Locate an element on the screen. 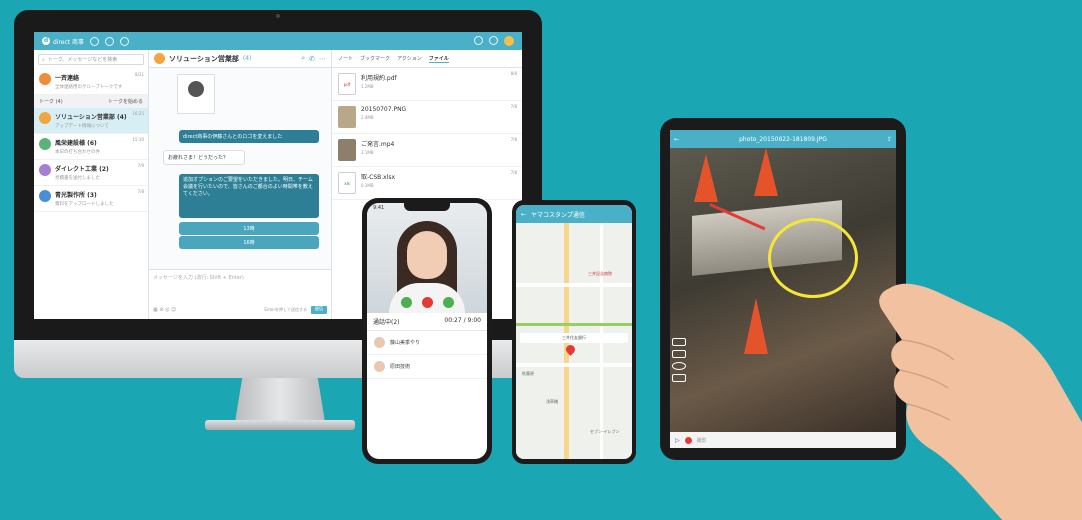 The image size is (1082, 520). task-icon is located at coordinates (125, 41).